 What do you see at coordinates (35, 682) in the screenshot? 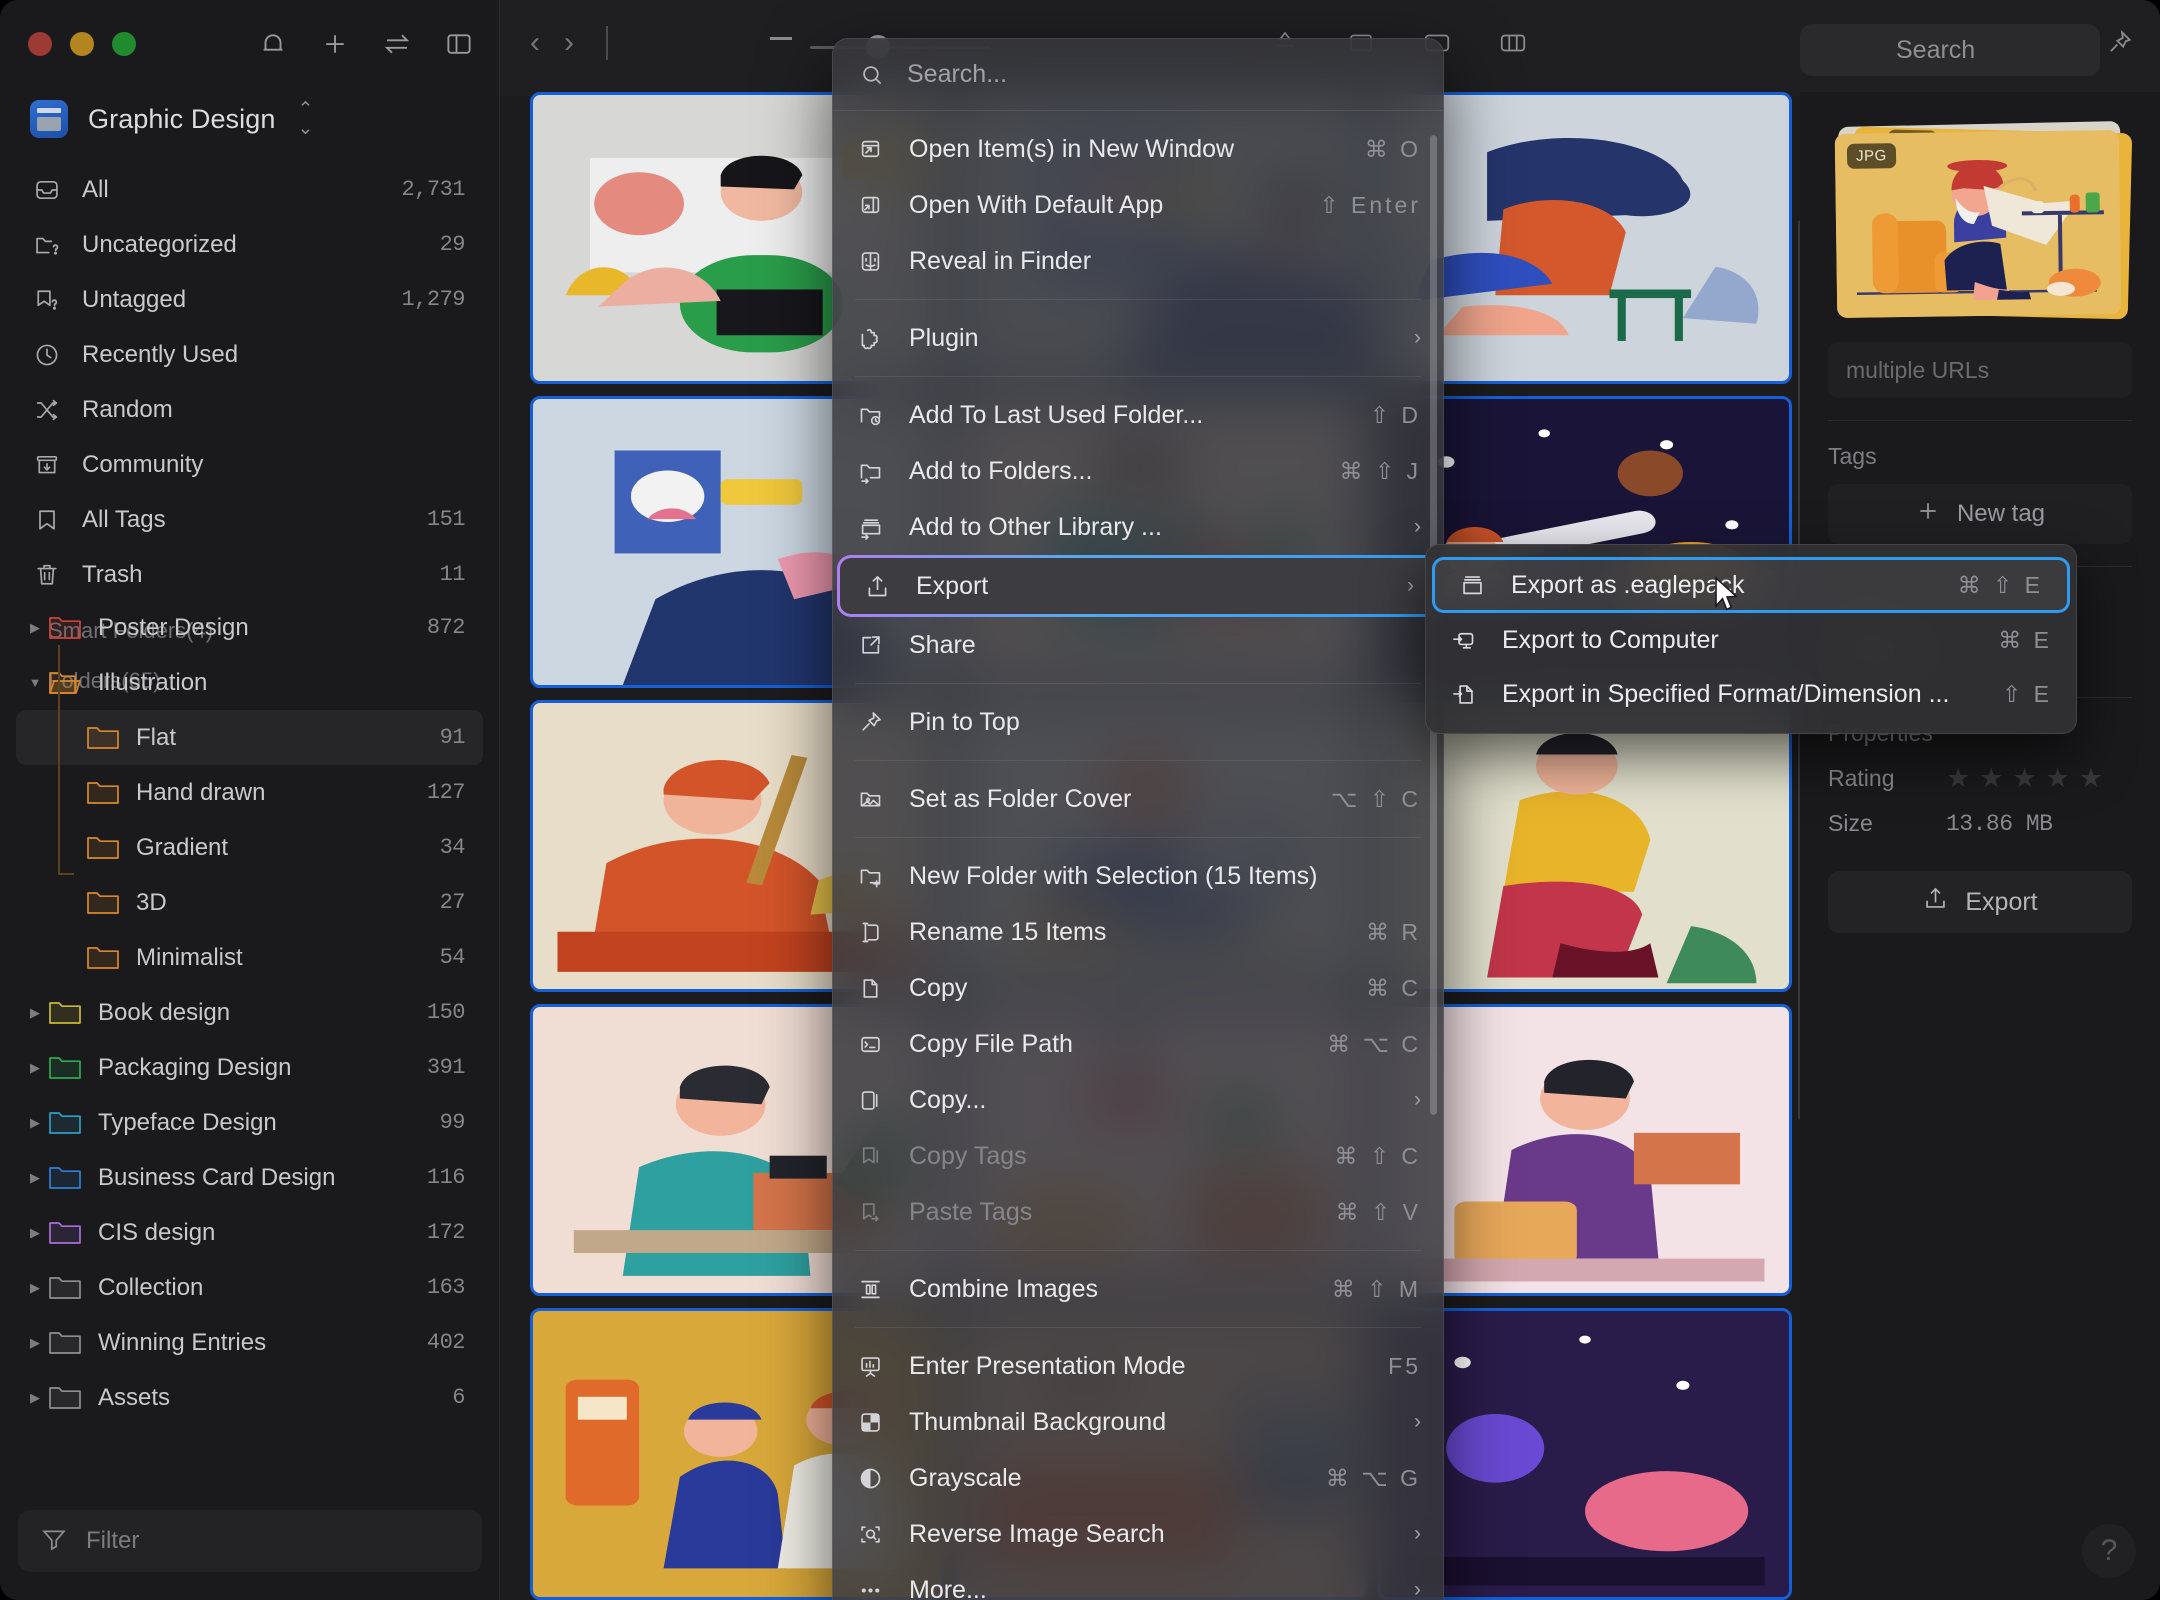
I see `twisty-open-icon: ▼` at bounding box center [35, 682].